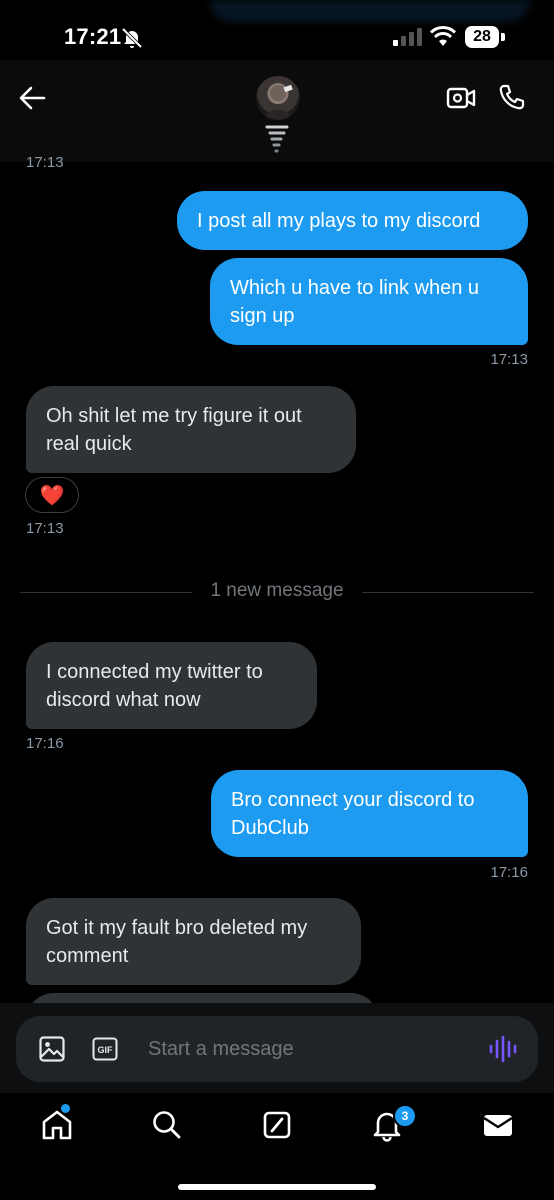 The image size is (554, 1200). What do you see at coordinates (193, 941) in the screenshot?
I see `message-bubble-incoming: Got it my fault bro deleted my comment` at bounding box center [193, 941].